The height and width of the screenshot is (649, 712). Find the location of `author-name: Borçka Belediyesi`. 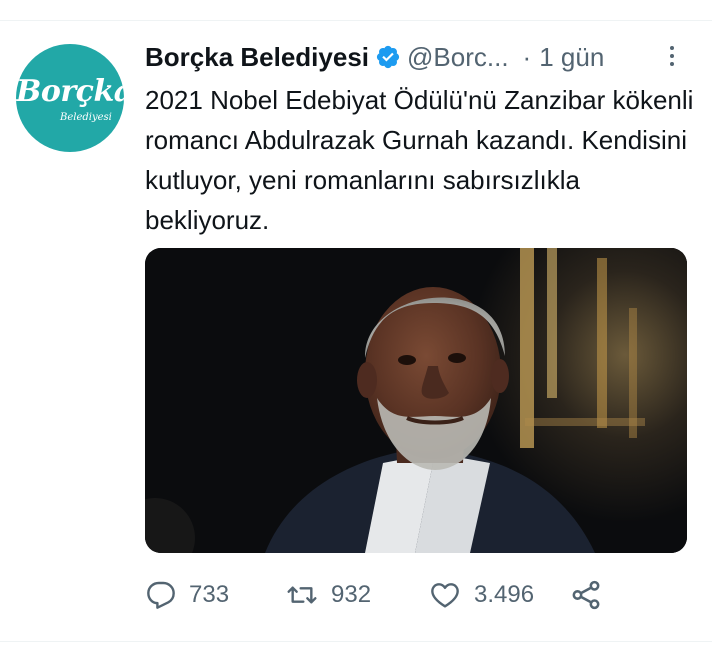

author-name: Borçka Belediyesi is located at coordinates (257, 57).